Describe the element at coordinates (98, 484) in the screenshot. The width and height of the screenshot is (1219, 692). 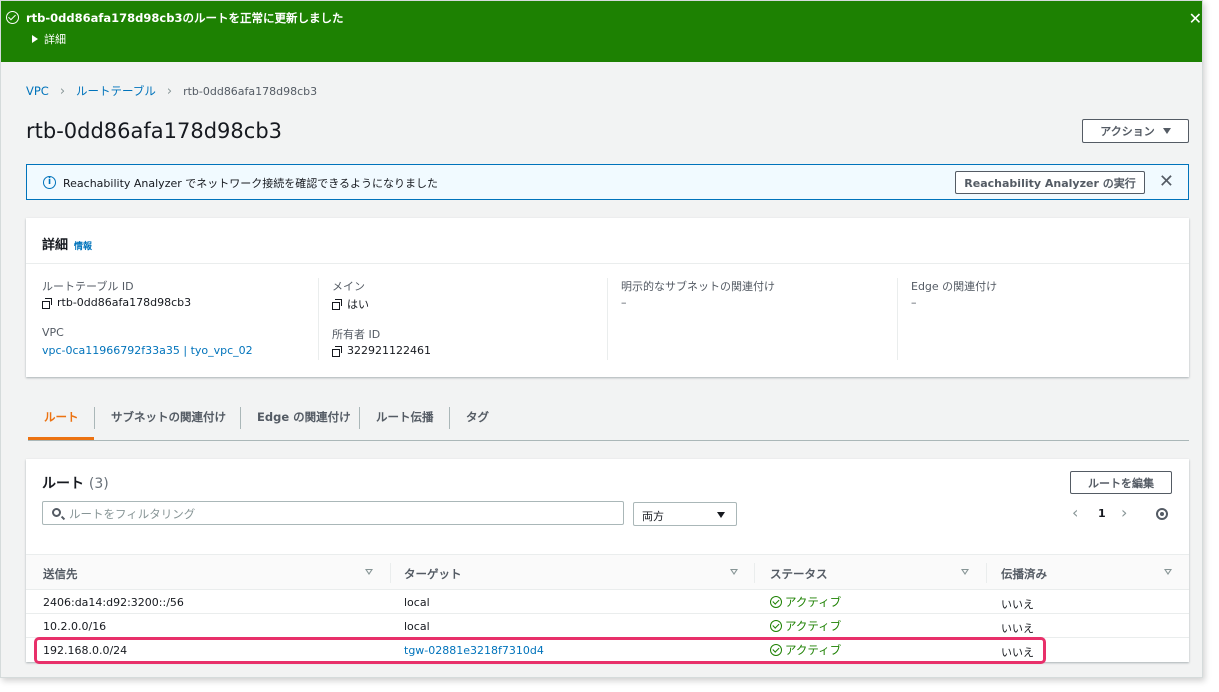
I see `routes-count: (3)` at that location.